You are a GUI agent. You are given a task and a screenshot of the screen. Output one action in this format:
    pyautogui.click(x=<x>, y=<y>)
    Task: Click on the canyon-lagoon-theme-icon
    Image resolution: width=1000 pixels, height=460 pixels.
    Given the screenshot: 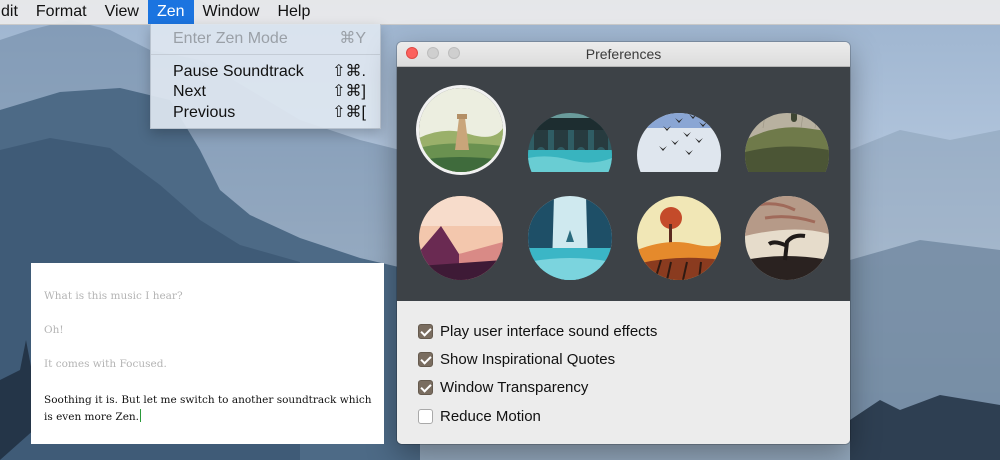 What is the action you would take?
    pyautogui.click(x=570, y=238)
    